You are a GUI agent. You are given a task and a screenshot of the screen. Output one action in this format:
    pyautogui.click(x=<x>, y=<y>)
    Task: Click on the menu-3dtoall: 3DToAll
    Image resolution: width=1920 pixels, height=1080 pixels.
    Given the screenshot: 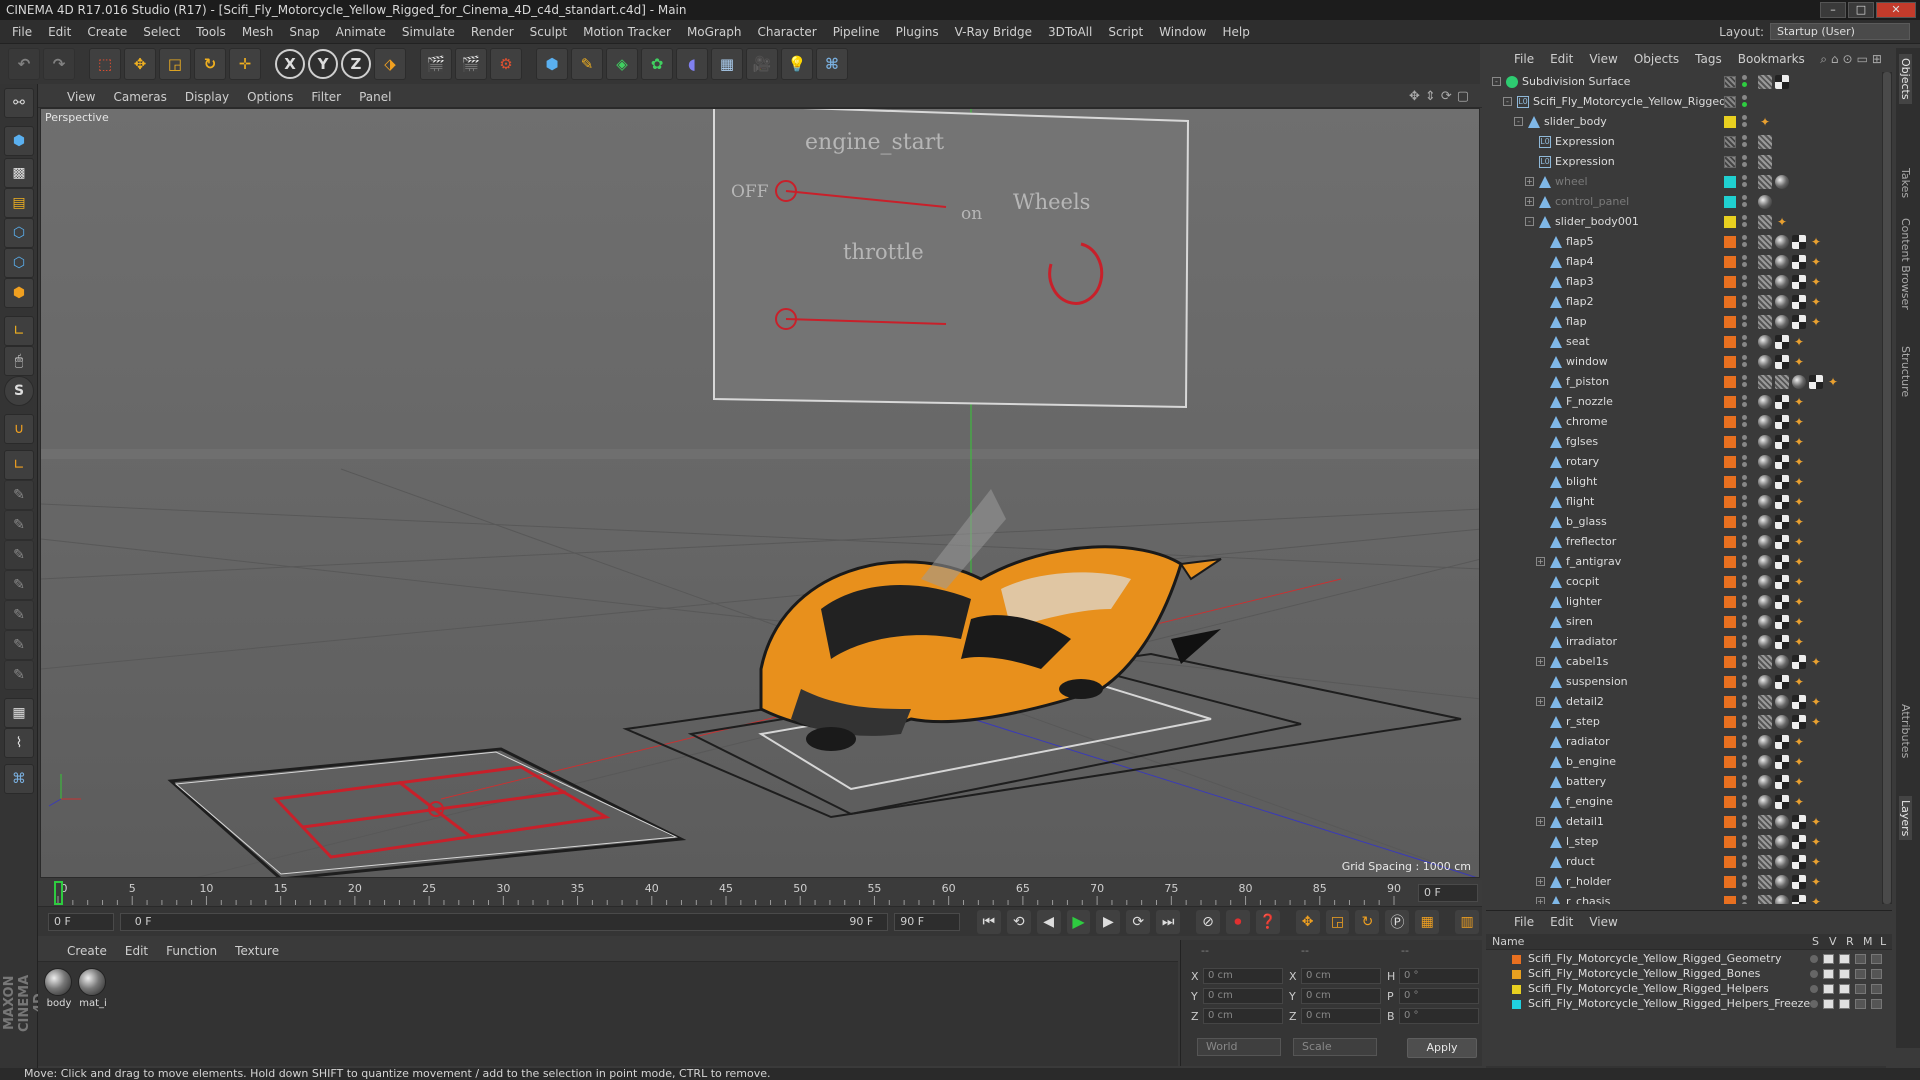 What is the action you would take?
    pyautogui.click(x=1070, y=32)
    